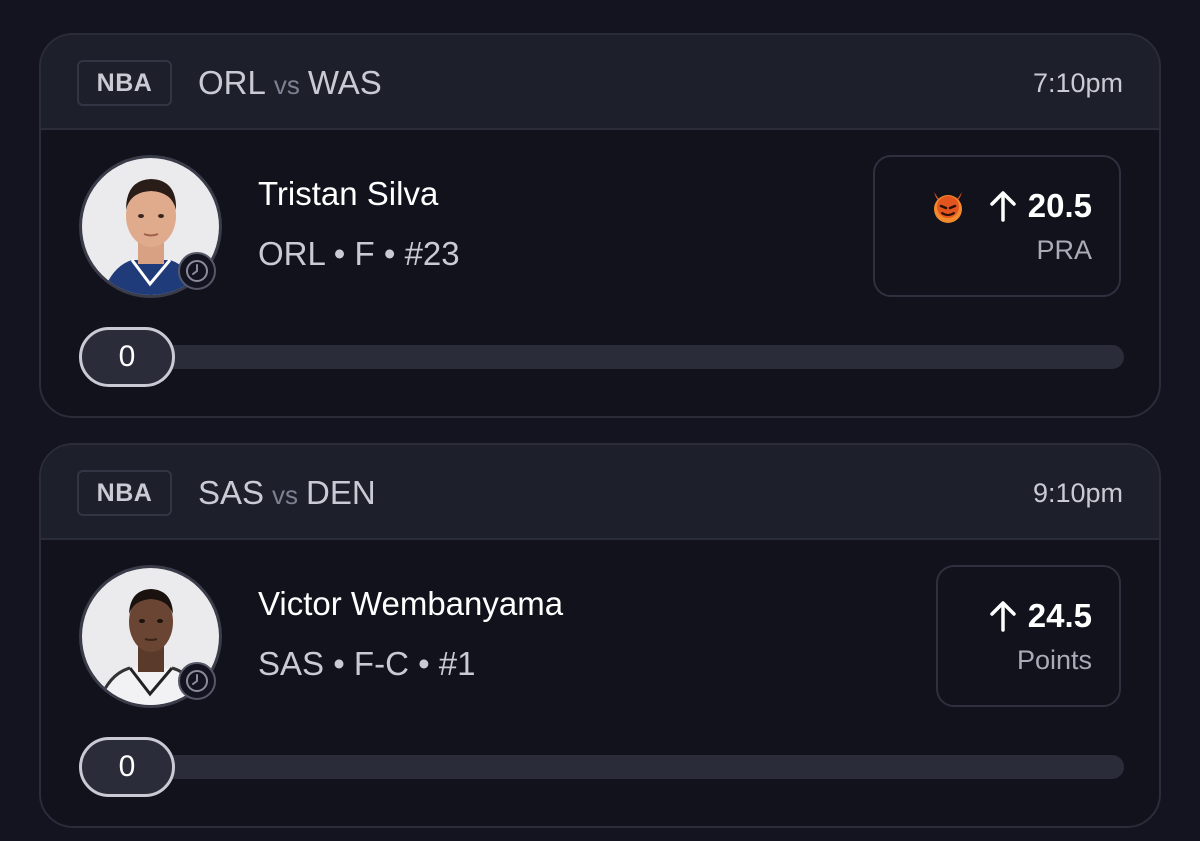  I want to click on away-team: DEN, so click(341, 492).